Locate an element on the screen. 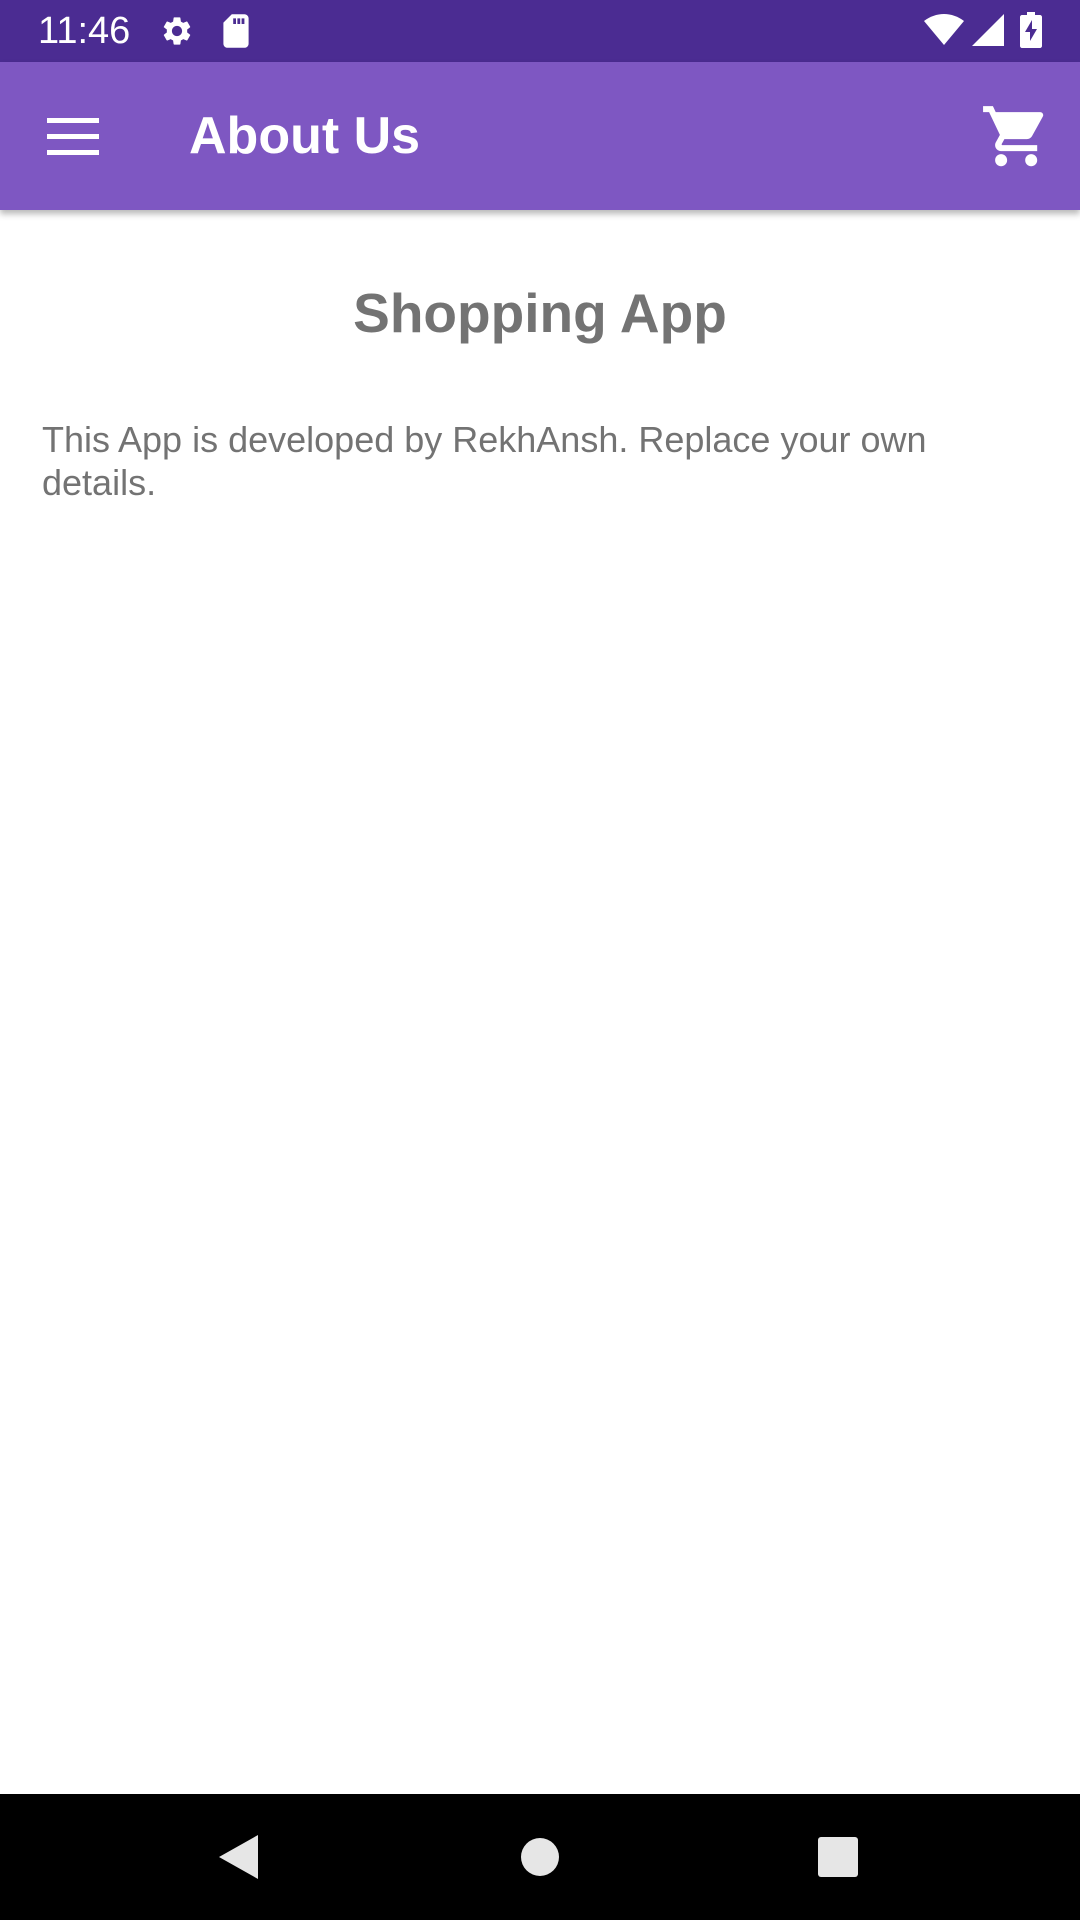  hamburger-menu-icon is located at coordinates (73, 136).